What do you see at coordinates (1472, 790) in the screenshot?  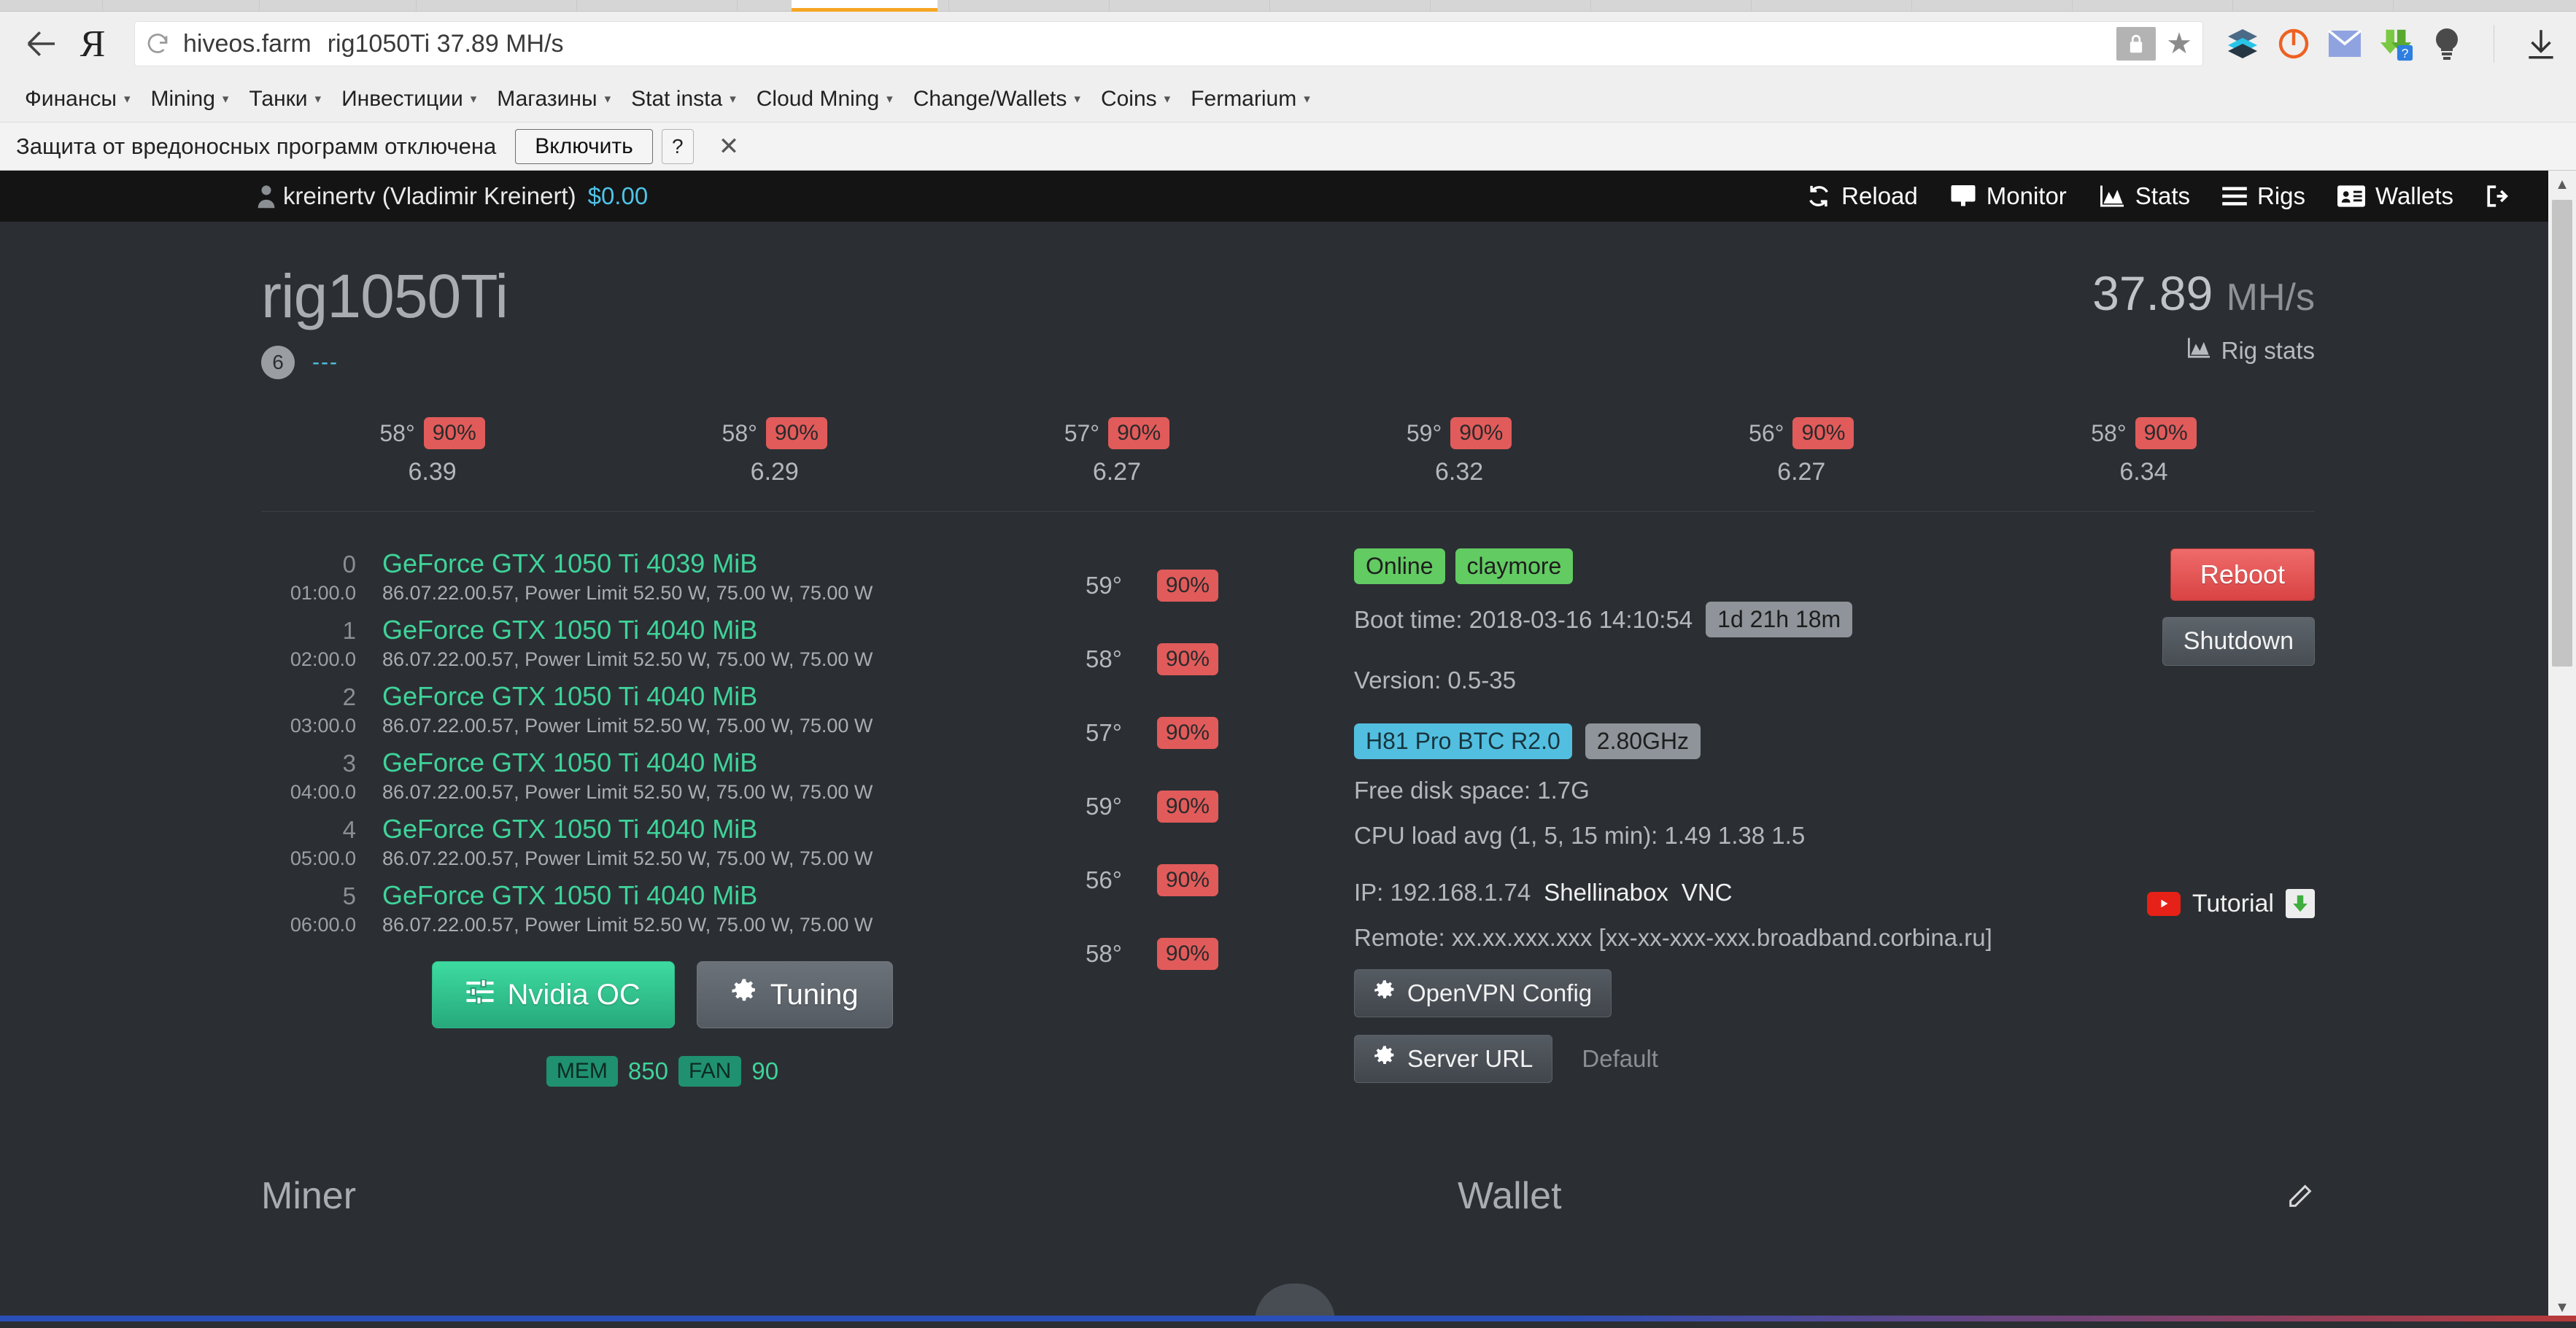 I see `free-disk-label: Free disk space: 1.7G` at bounding box center [1472, 790].